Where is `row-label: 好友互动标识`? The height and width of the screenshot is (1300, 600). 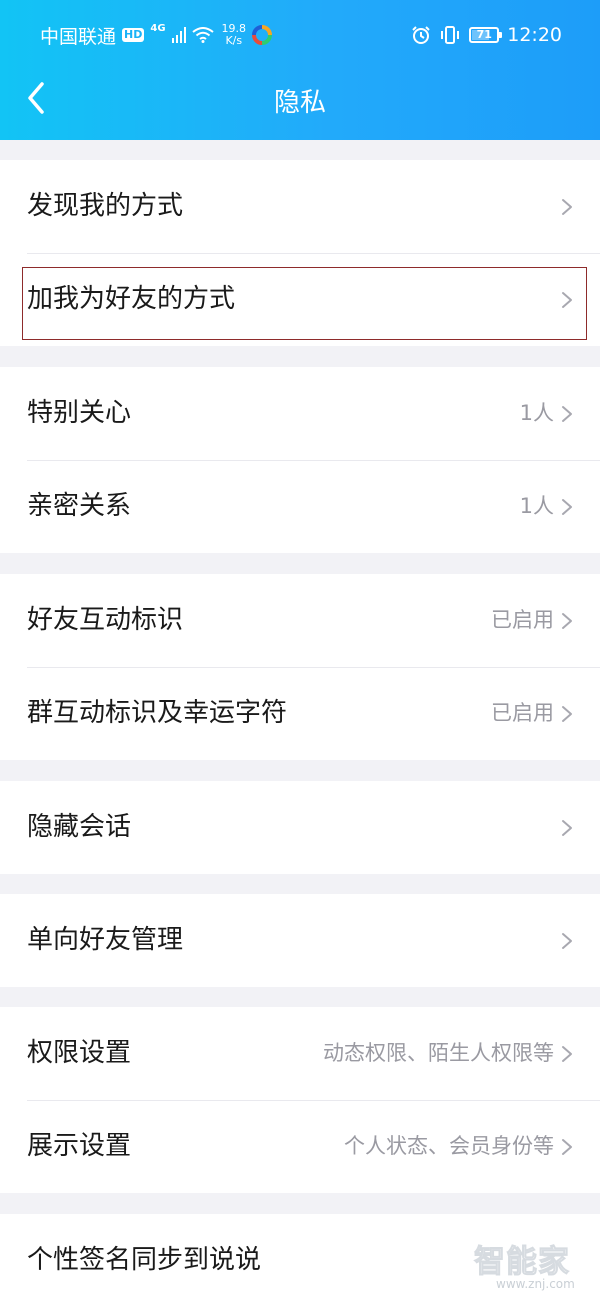 row-label: 好友互动标识 is located at coordinates (105, 620).